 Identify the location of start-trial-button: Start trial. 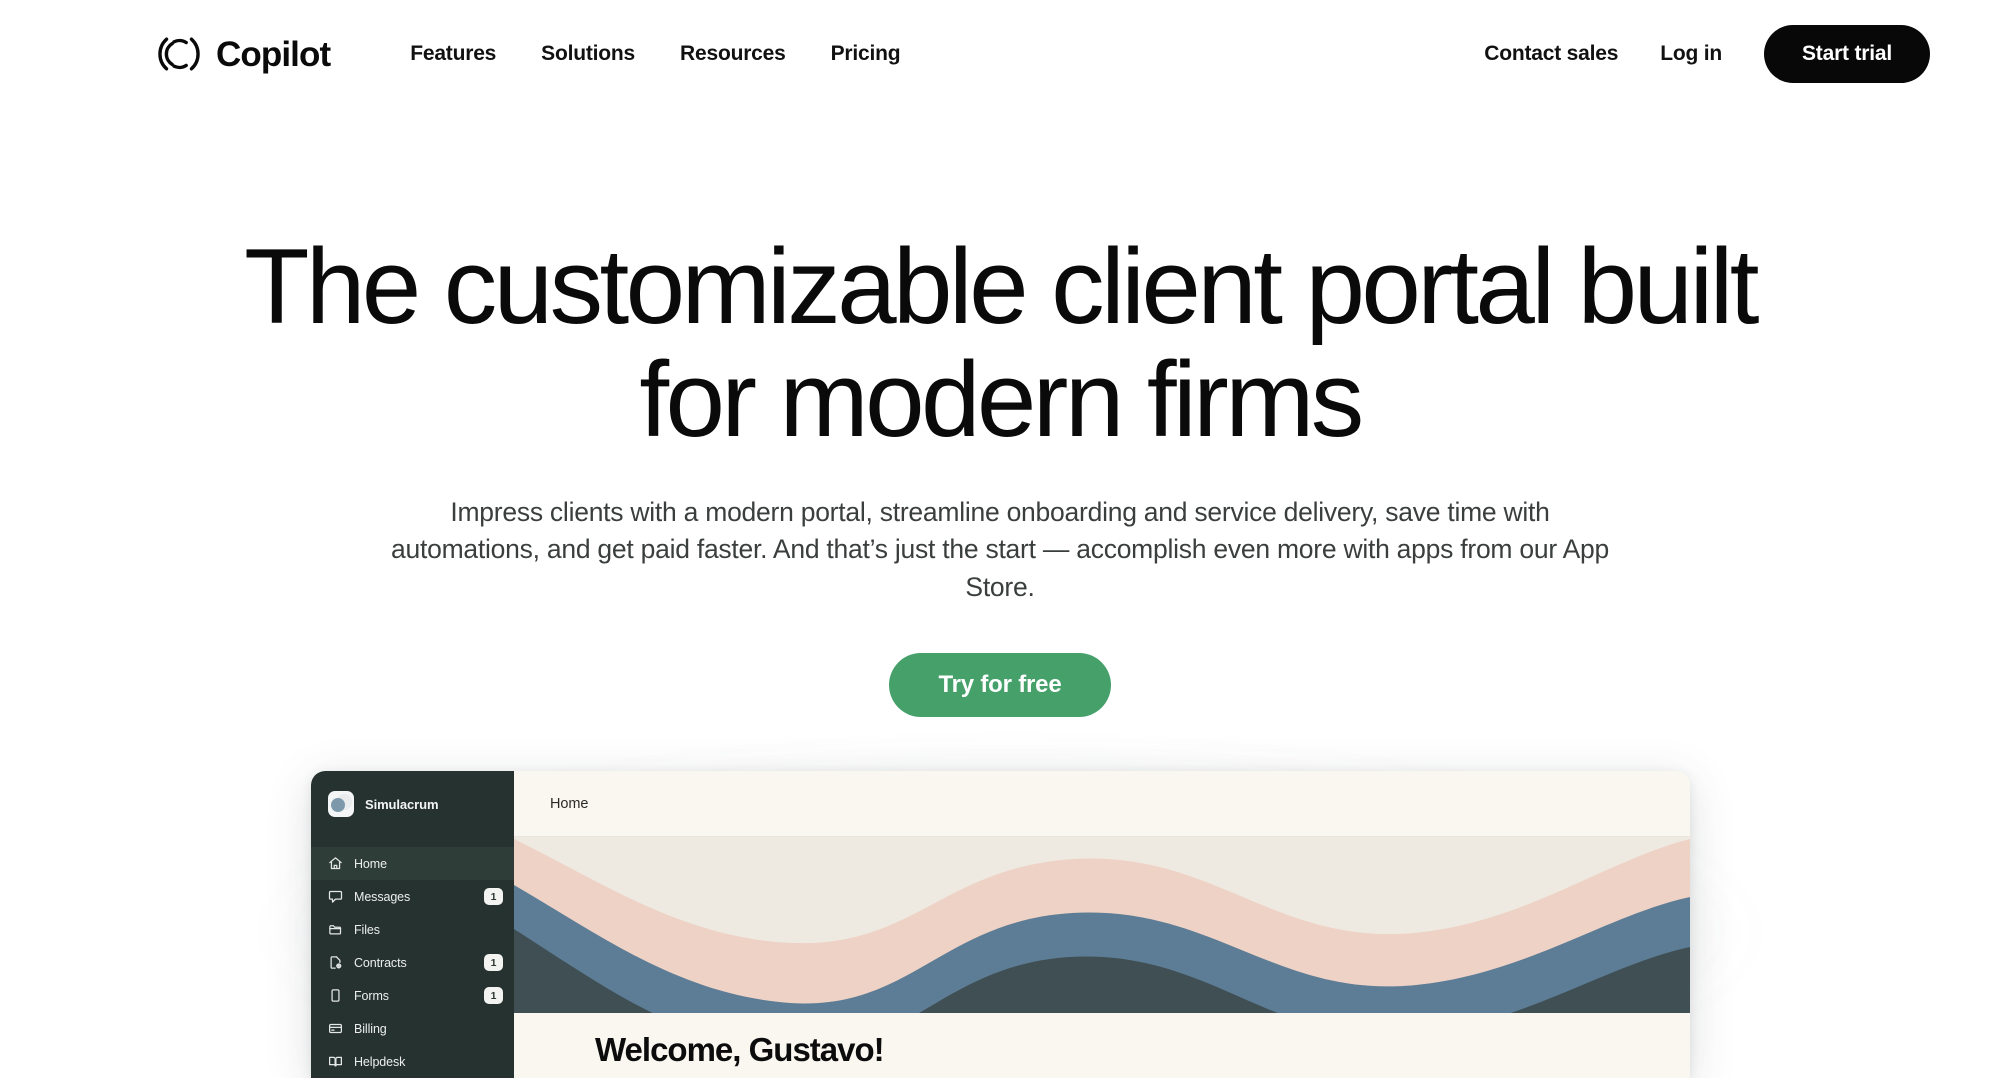
(1847, 54).